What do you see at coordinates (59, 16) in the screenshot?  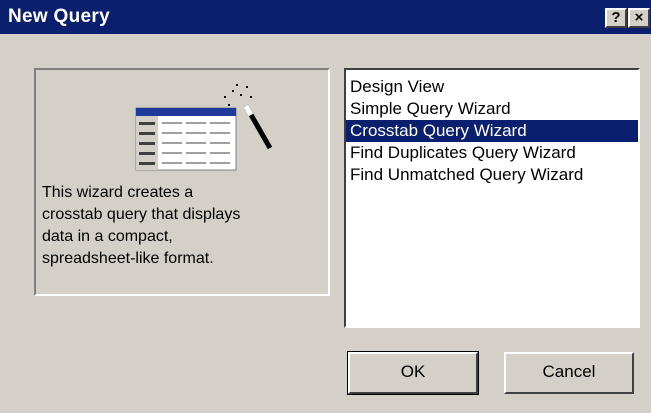 I see `dialog-title: New Query` at bounding box center [59, 16].